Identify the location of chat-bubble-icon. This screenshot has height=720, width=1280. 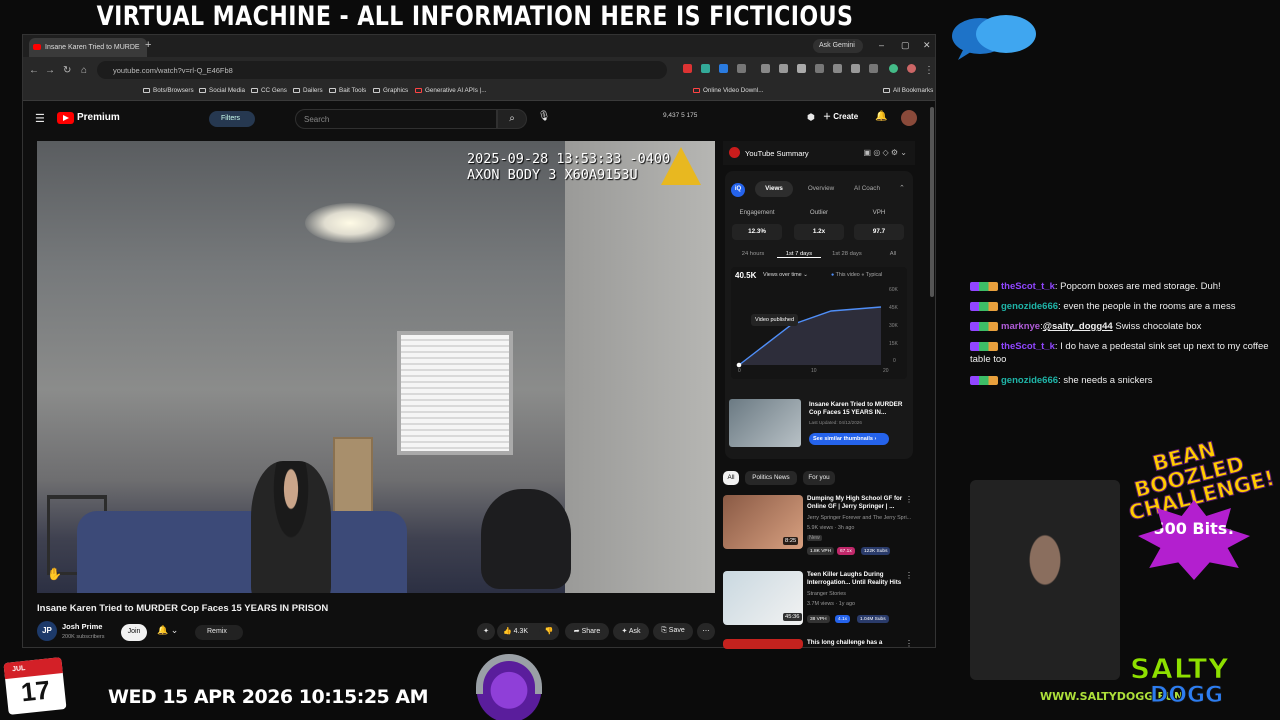
(994, 37).